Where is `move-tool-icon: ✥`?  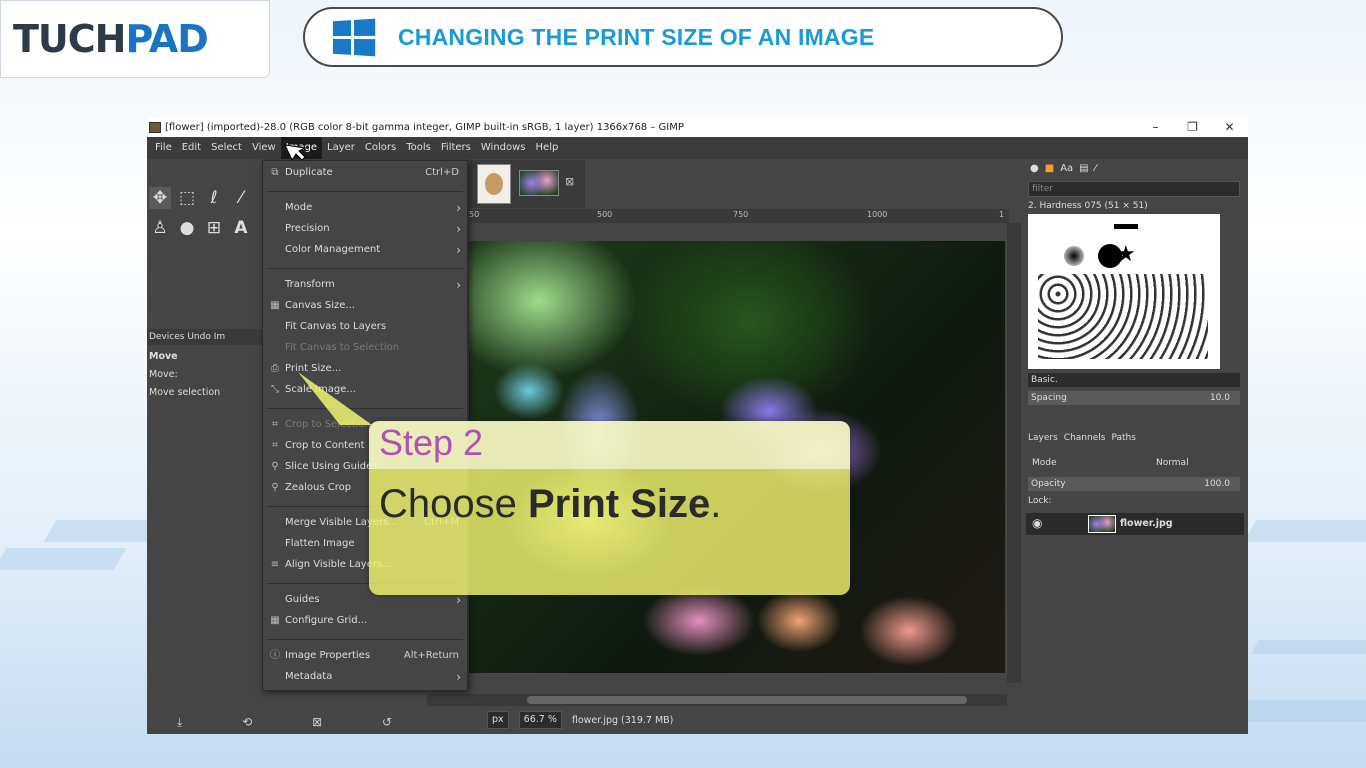 move-tool-icon: ✥ is located at coordinates (160, 198).